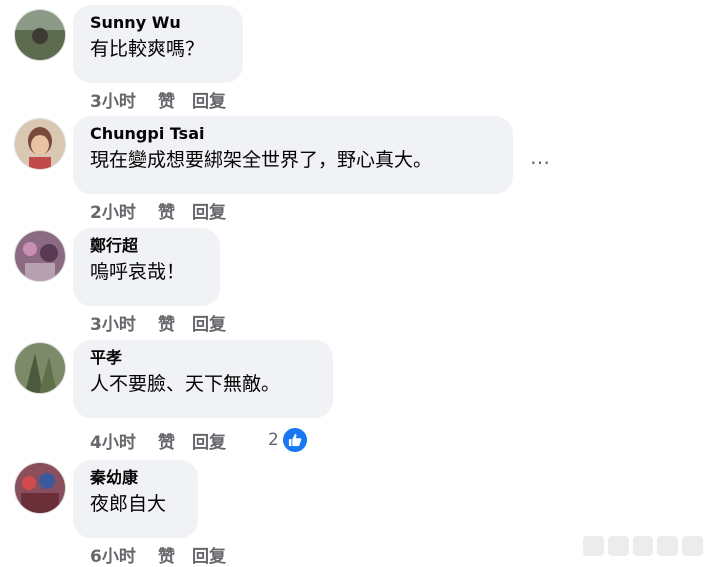 Image resolution: width=709 pixels, height=567 pixels. What do you see at coordinates (261, 160) in the screenshot?
I see `comment-text: 現在變成想要綁架全世界了，野心真大。` at bounding box center [261, 160].